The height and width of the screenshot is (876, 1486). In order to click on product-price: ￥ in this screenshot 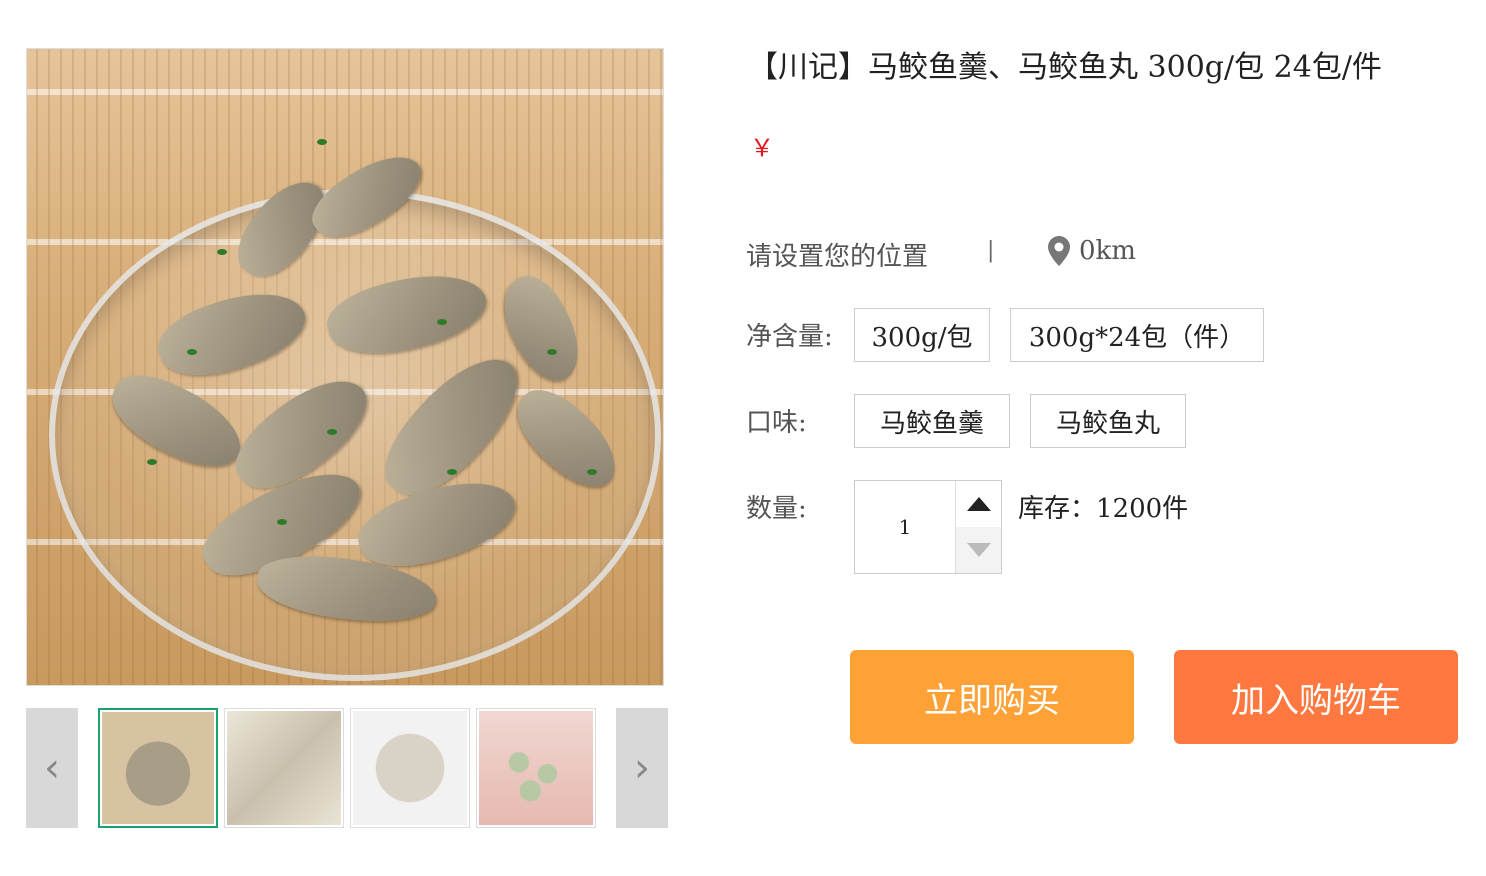, I will do `click(762, 148)`.